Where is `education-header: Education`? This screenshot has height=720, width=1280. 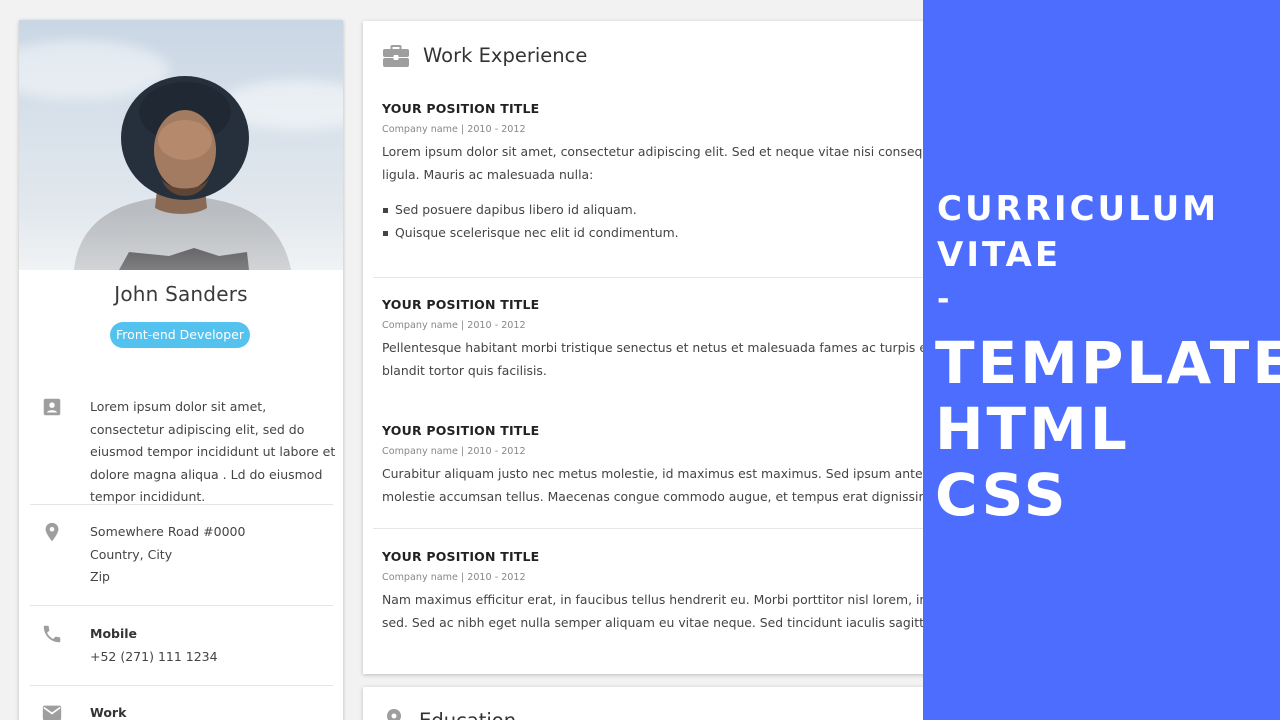 education-header: Education is located at coordinates (449, 713).